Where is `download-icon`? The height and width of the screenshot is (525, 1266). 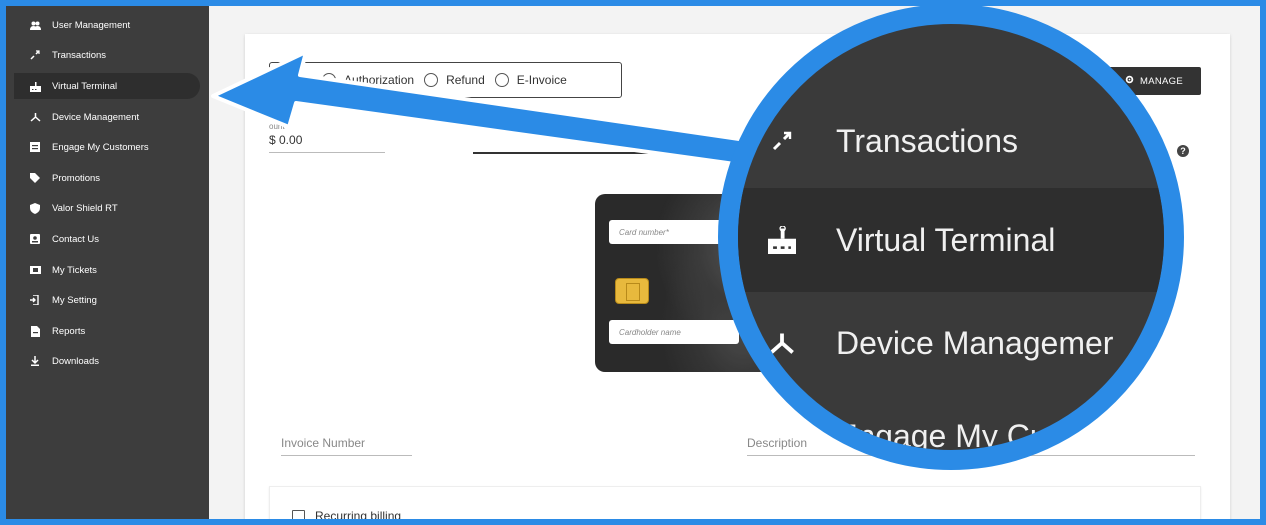
download-icon is located at coordinates (35, 361).